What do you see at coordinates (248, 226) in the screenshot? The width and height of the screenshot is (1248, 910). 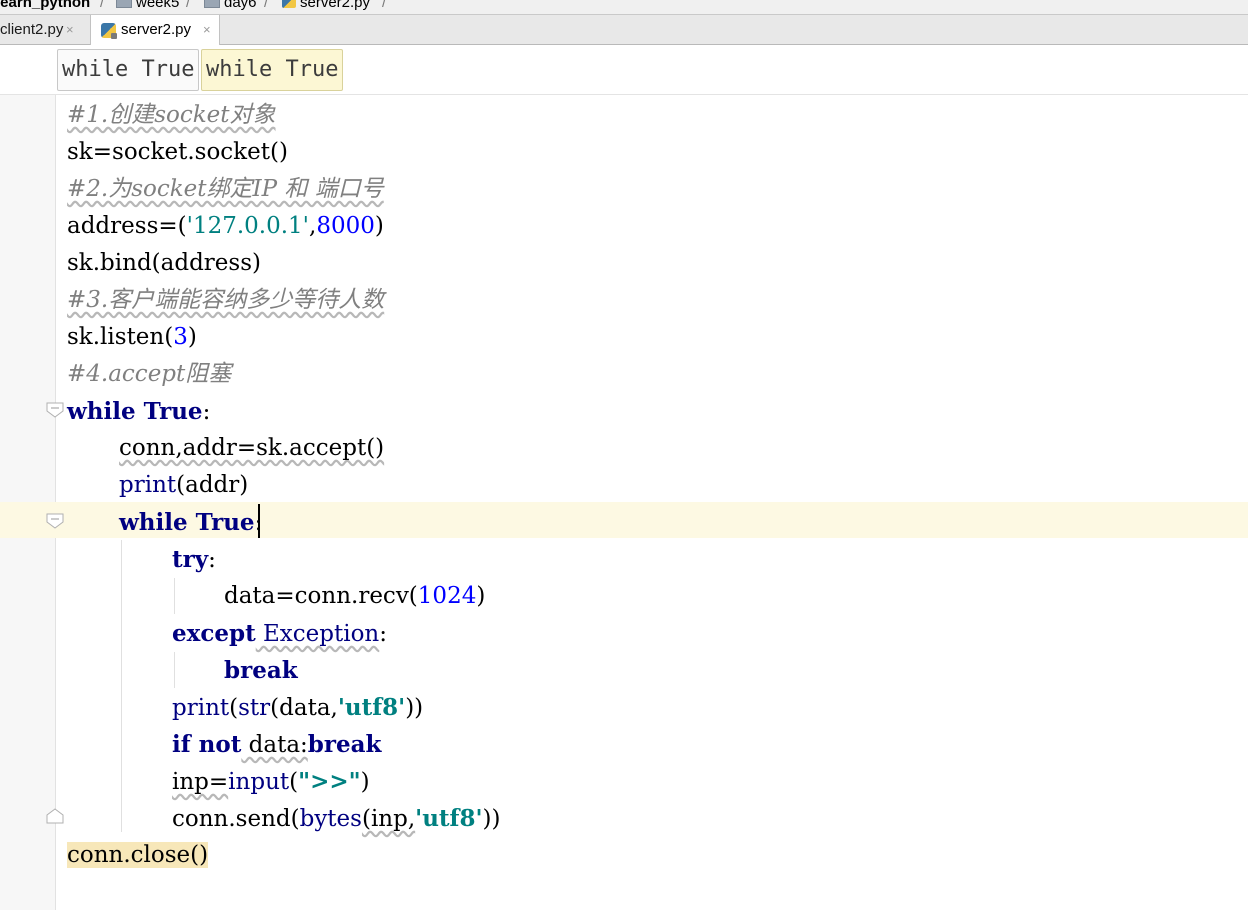 I see `string-literal: '127.0.0.1'` at bounding box center [248, 226].